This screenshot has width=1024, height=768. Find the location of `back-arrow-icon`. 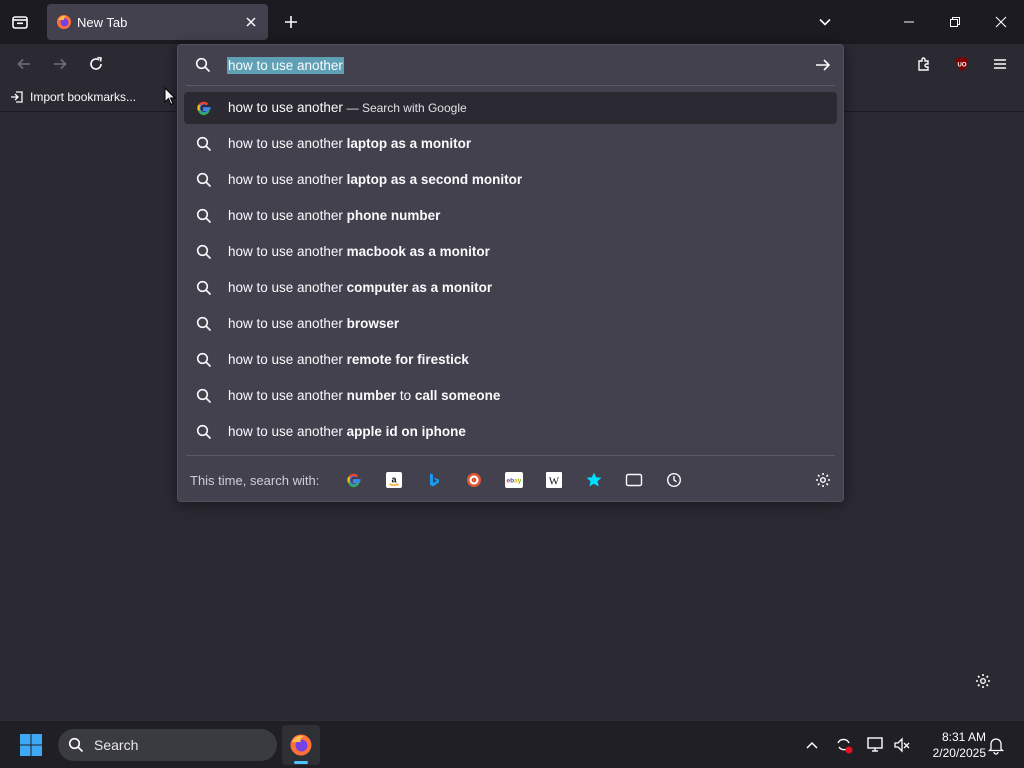

back-arrow-icon is located at coordinates (23, 64).